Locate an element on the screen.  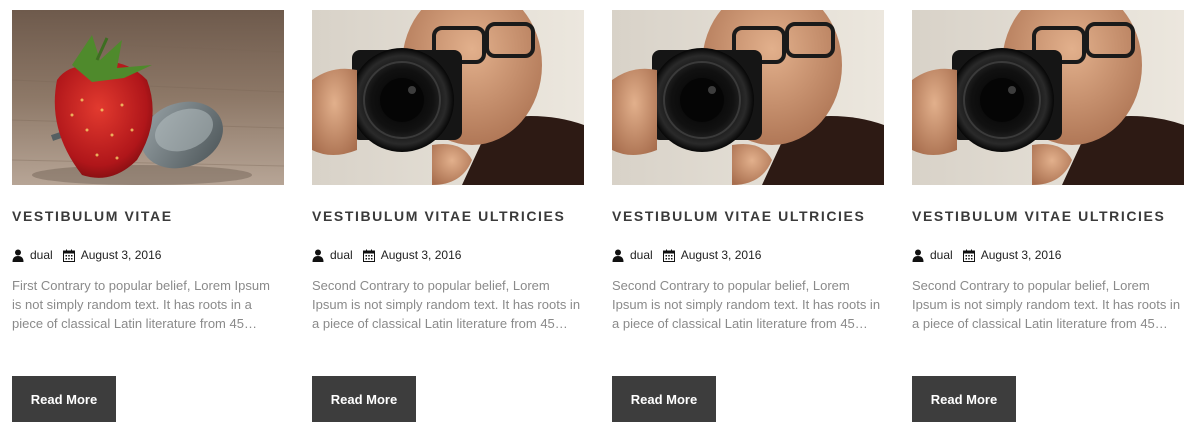
post-thumbnail-strawberry is located at coordinates (148, 97).